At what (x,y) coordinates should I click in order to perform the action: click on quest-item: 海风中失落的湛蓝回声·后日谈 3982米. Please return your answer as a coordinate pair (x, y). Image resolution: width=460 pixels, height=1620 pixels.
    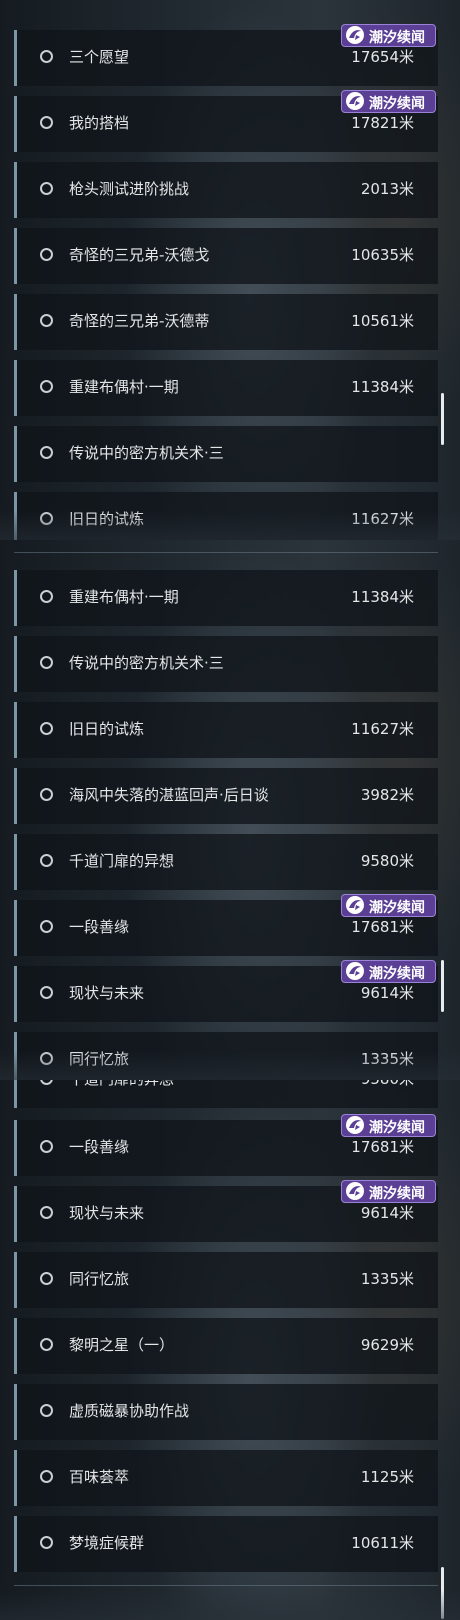
    Looking at the image, I should click on (226, 796).